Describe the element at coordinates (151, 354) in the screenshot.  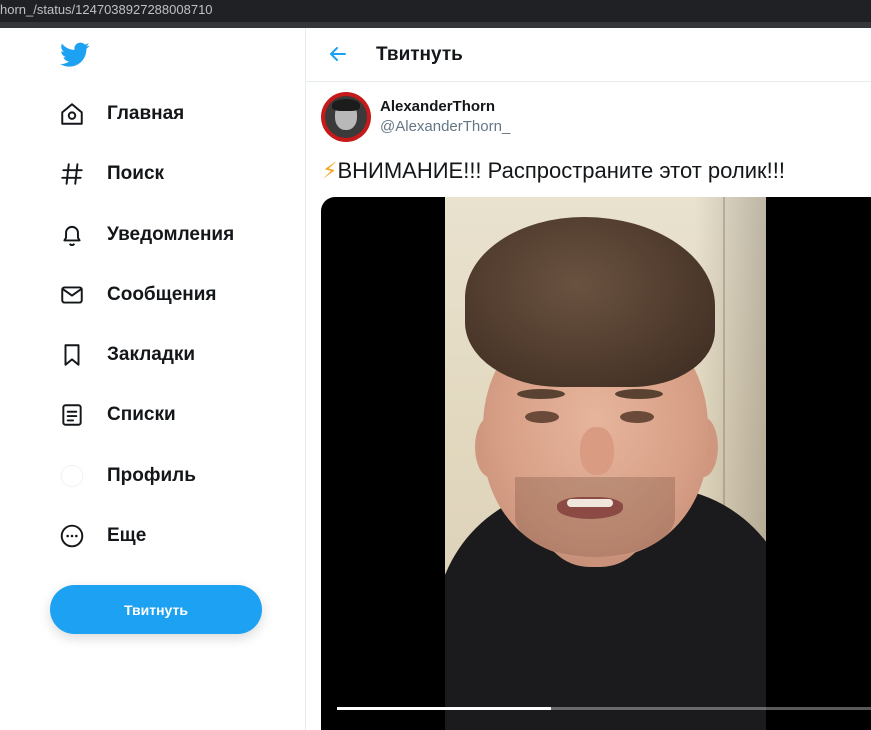
I see `sidebar-item-label: Закладки` at that location.